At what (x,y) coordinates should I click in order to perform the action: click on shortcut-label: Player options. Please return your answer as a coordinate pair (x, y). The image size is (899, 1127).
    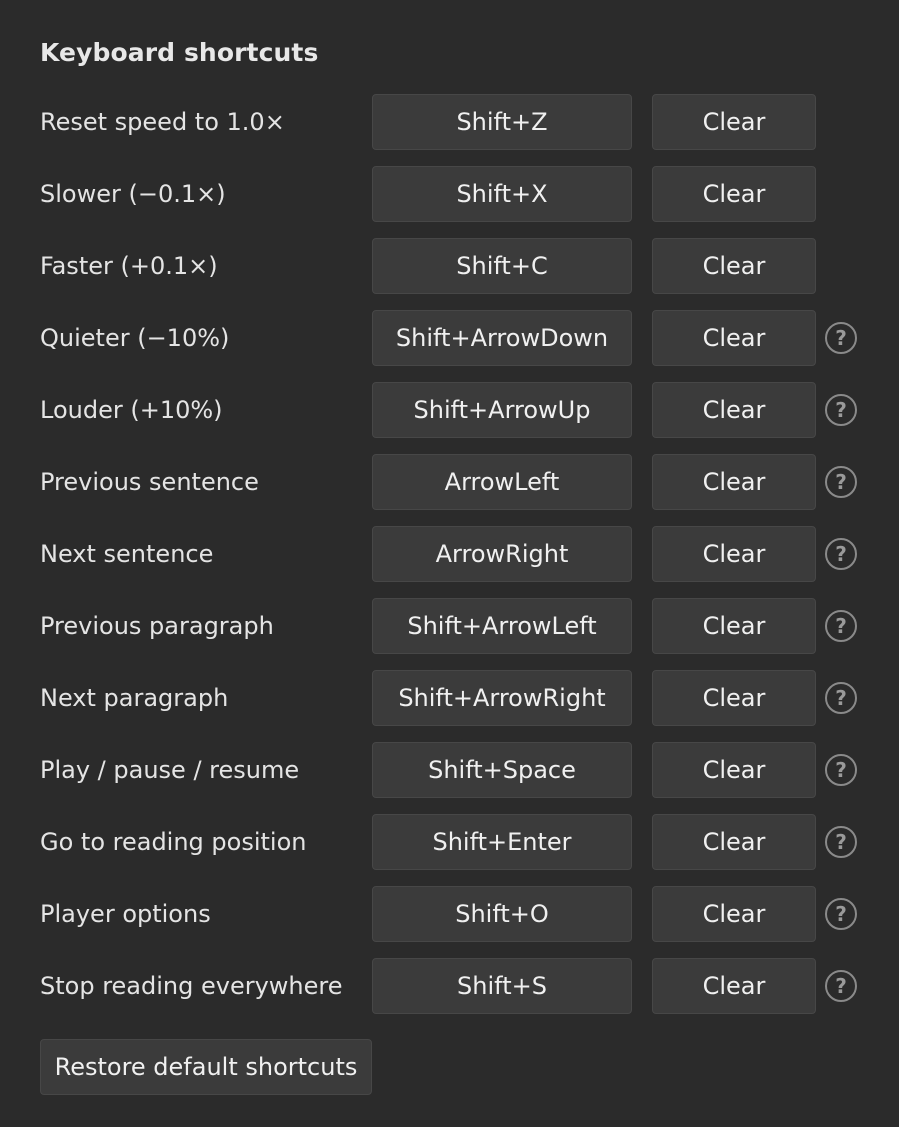
    Looking at the image, I should click on (125, 914).